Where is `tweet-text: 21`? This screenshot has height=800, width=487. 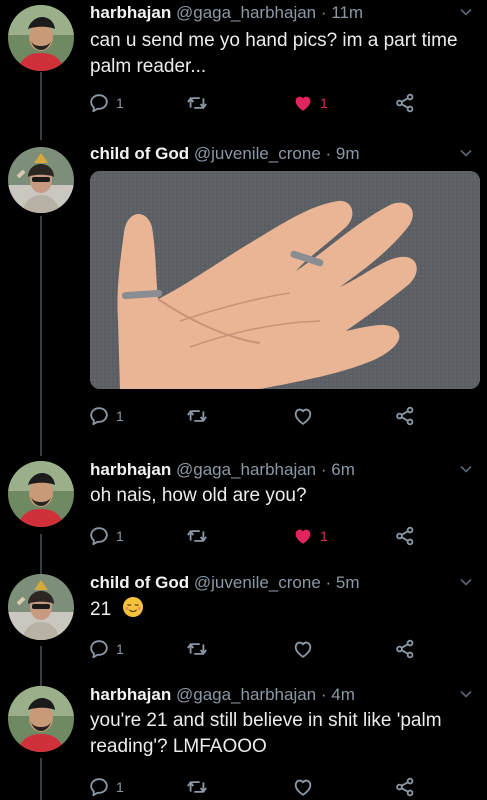 tweet-text: 21 is located at coordinates (282, 609).